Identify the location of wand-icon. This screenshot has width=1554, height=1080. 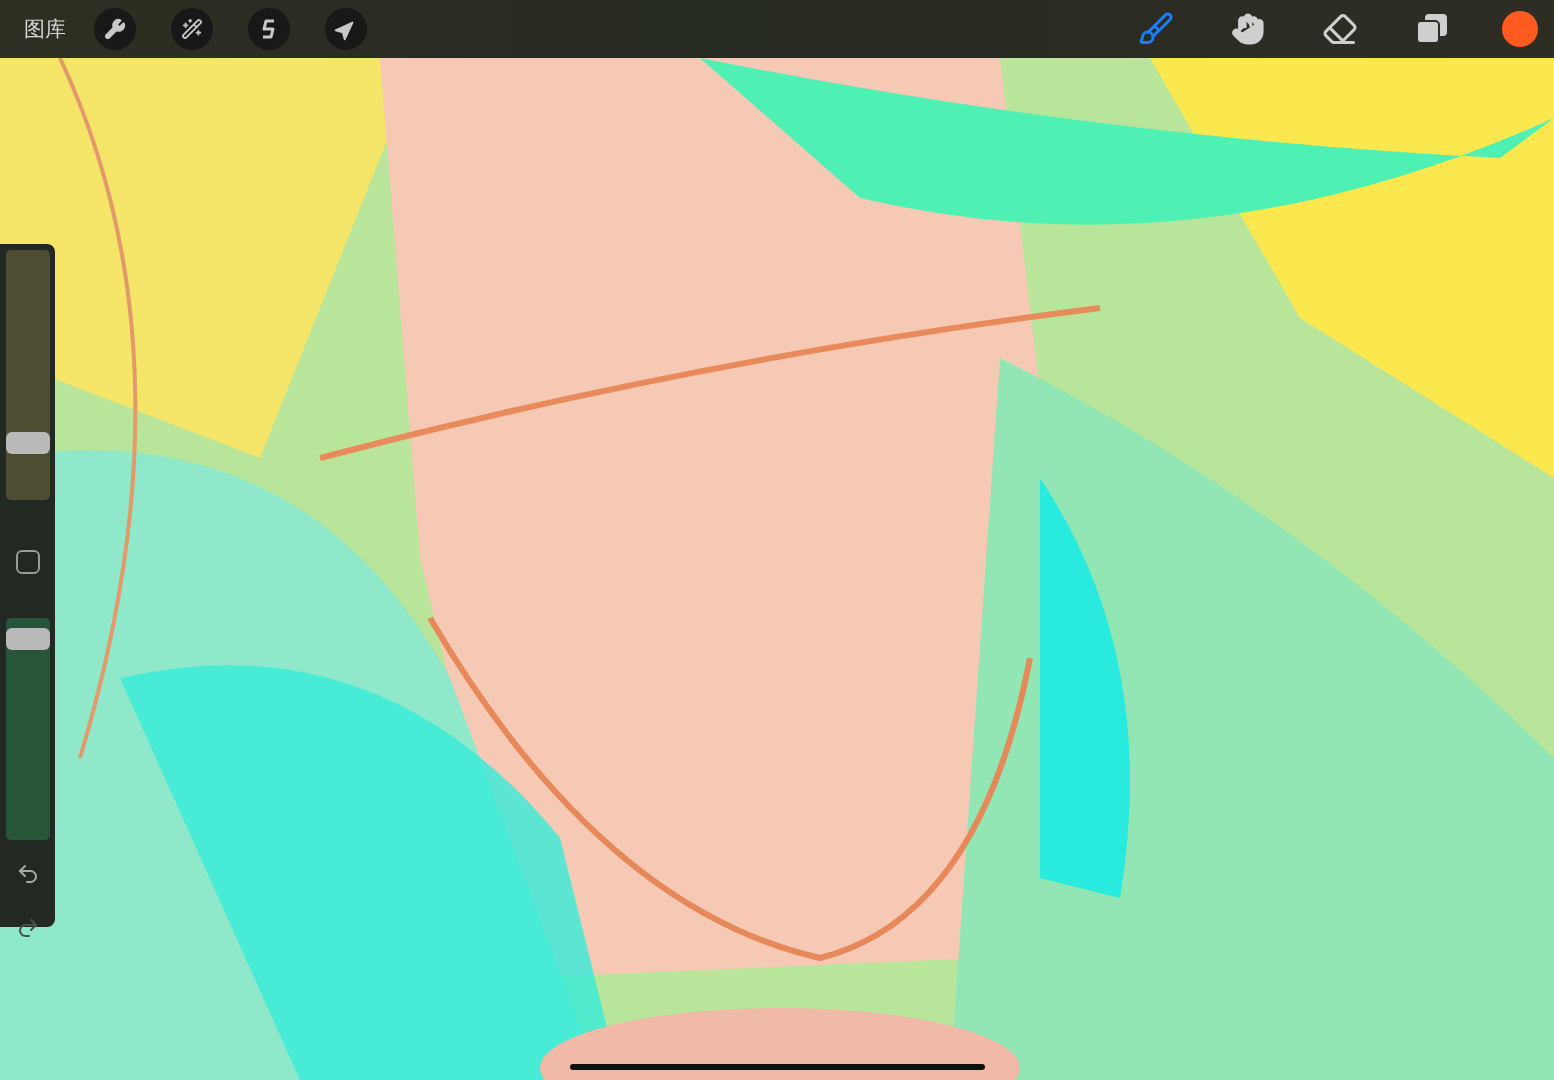
(192, 29).